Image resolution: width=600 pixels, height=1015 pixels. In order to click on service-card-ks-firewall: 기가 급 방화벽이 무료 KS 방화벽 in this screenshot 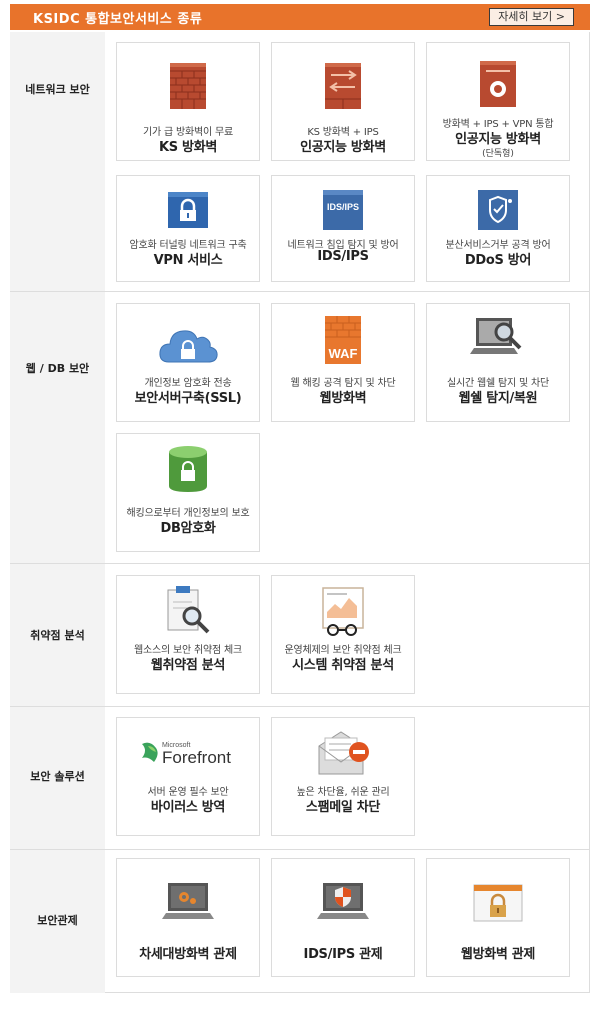, I will do `click(188, 101)`.